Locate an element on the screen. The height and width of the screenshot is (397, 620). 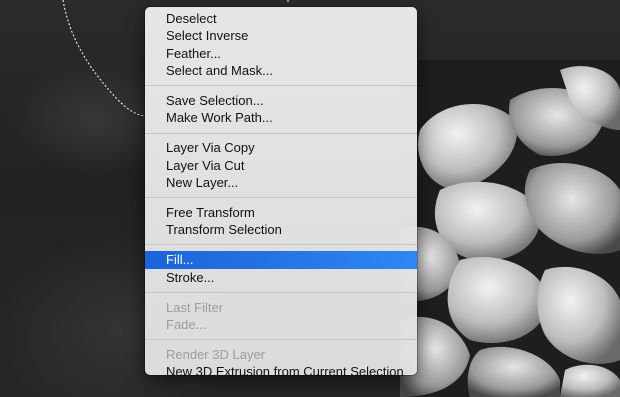
menu-item-last-filter: Last Filter is located at coordinates (195, 307).